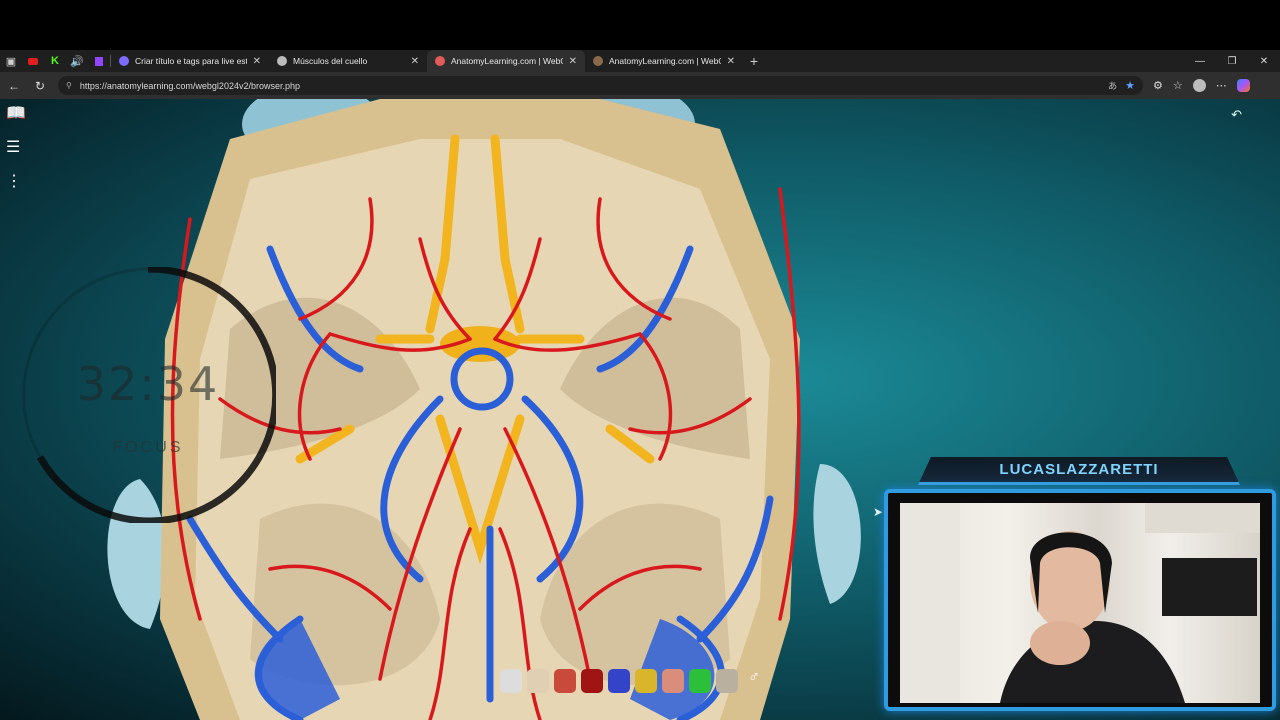 Image resolution: width=1280 pixels, height=720 pixels. I want to click on youtube-pinned-tab, so click(33, 61).